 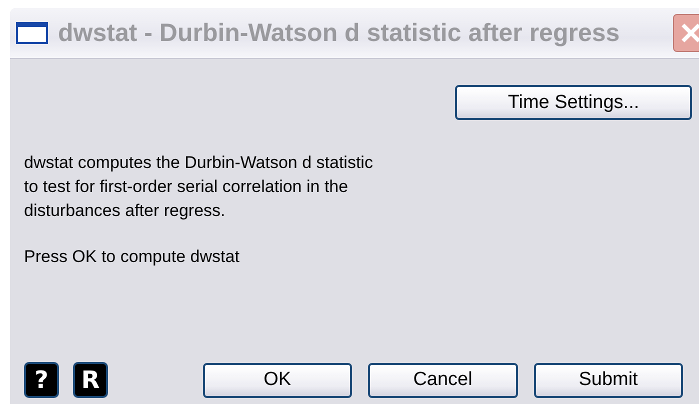 What do you see at coordinates (32, 33) in the screenshot?
I see `window-icon` at bounding box center [32, 33].